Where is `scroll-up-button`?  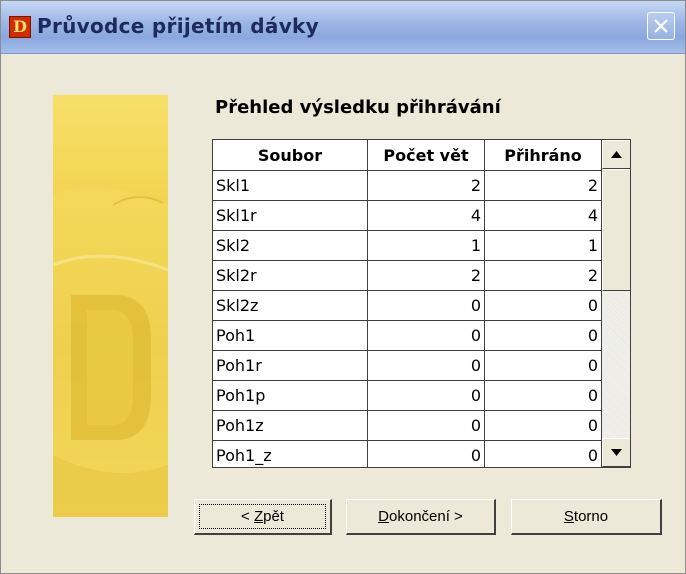 scroll-up-button is located at coordinates (616, 154).